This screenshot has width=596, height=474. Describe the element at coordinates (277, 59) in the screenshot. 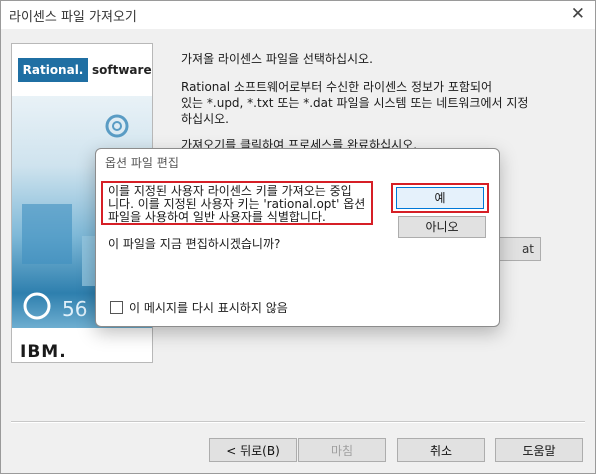

I see `instruction-text: 가져올 라이센스 파일을 선택하십시오.` at that location.